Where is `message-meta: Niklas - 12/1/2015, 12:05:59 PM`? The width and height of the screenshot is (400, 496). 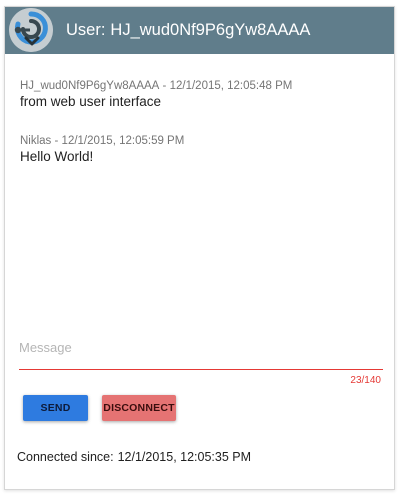
message-meta: Niklas - 12/1/2015, 12:05:59 PM is located at coordinates (200, 141).